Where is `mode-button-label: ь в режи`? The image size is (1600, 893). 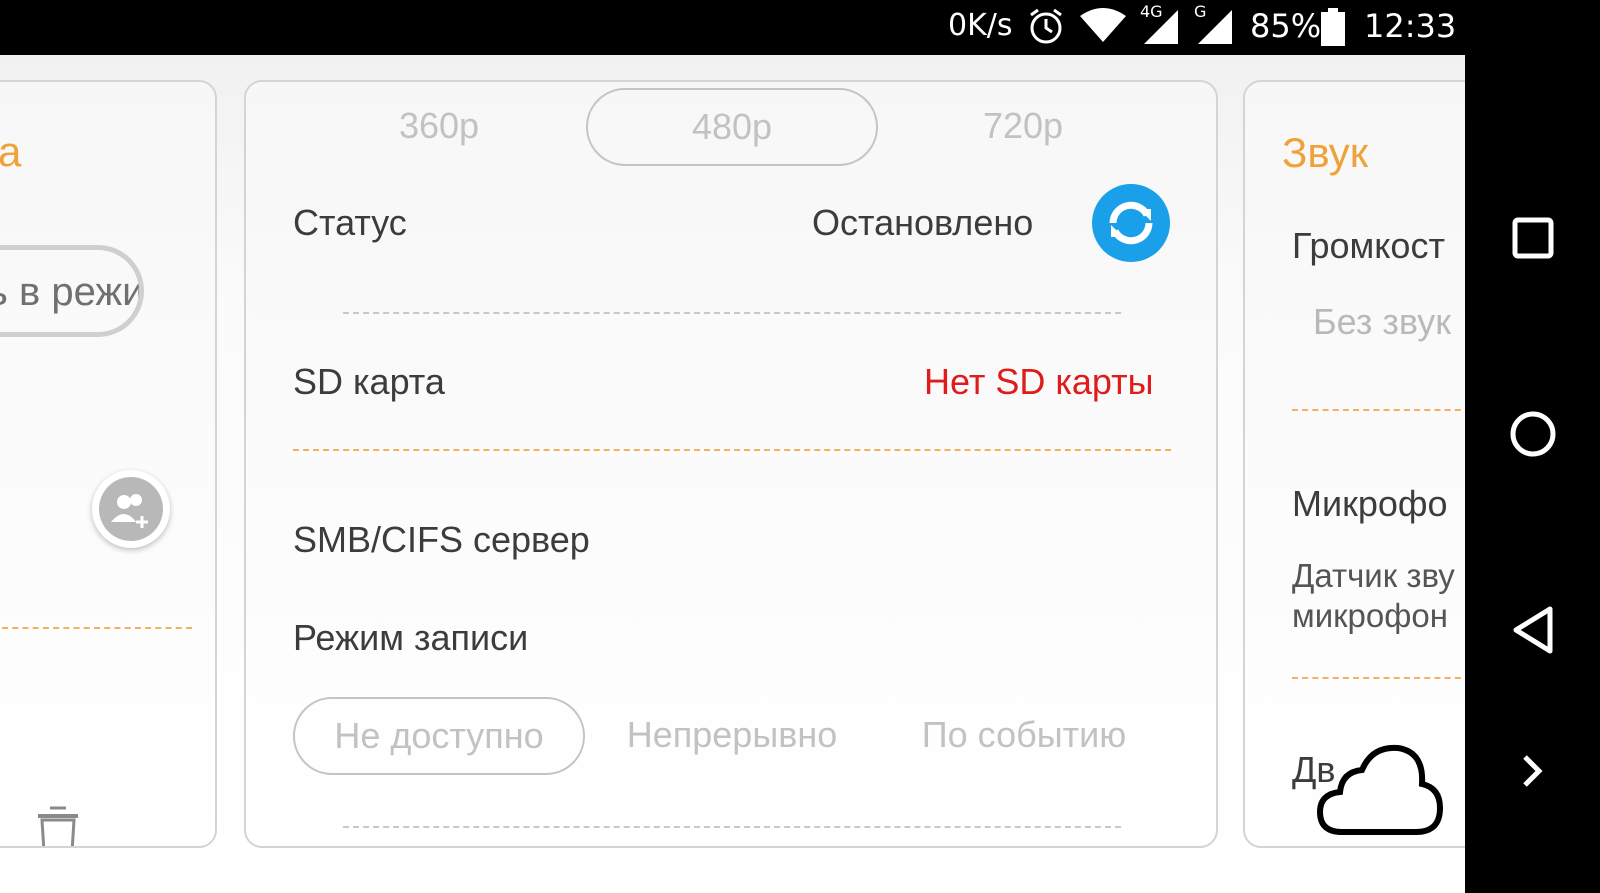 mode-button-label: ь в режи is located at coordinates (72, 292).